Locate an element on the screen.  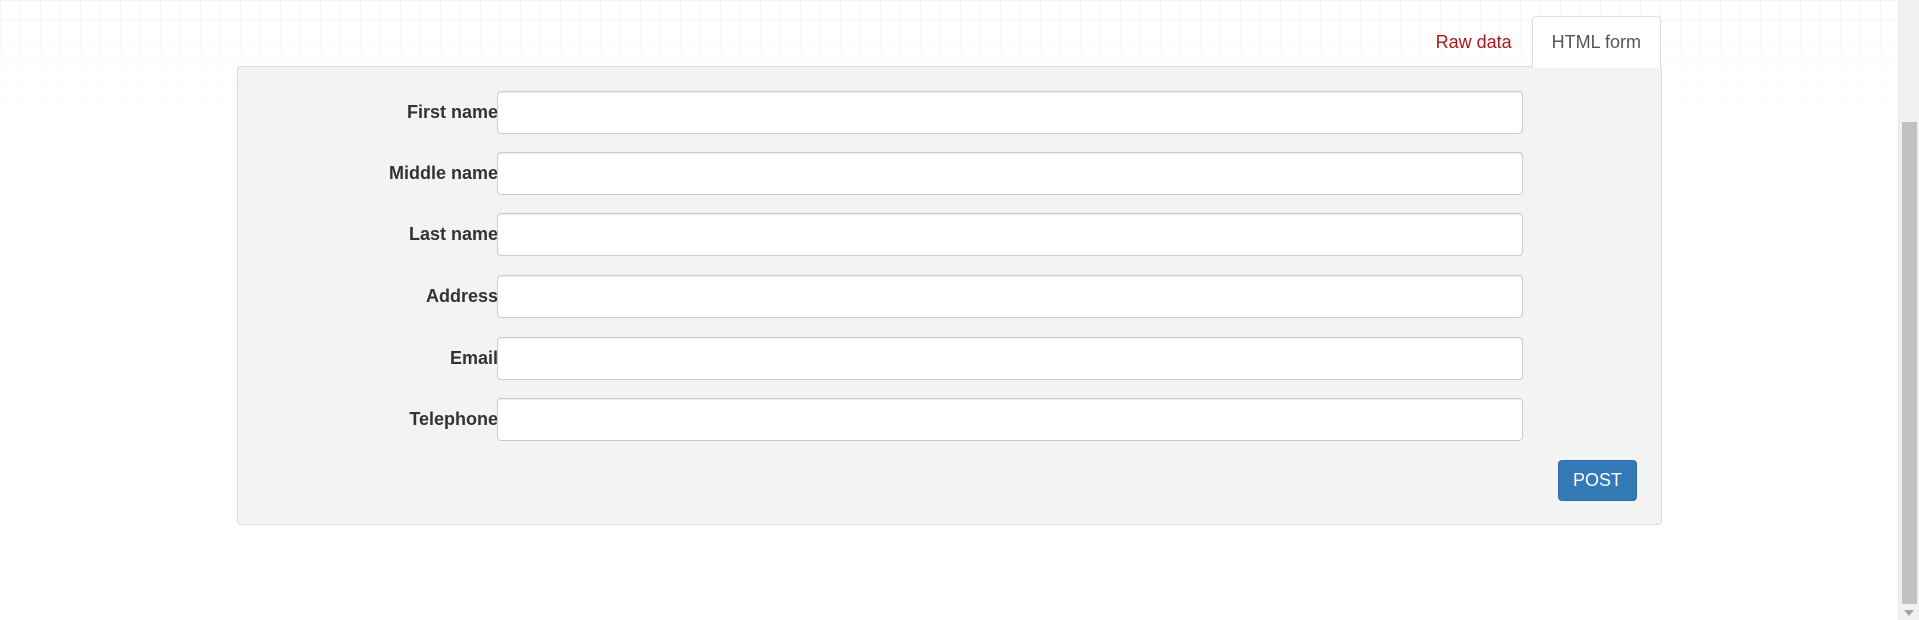
form-row-first-name: First name is located at coordinates (949, 112).